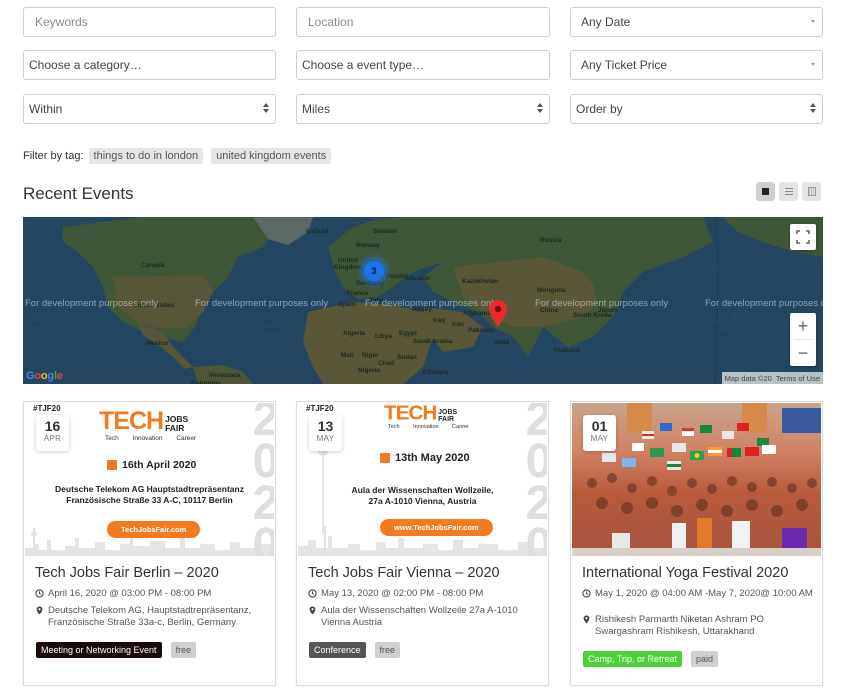 The width and height of the screenshot is (857, 690). Describe the element at coordinates (458, 324) in the screenshot. I see `map-label: Iran` at that location.